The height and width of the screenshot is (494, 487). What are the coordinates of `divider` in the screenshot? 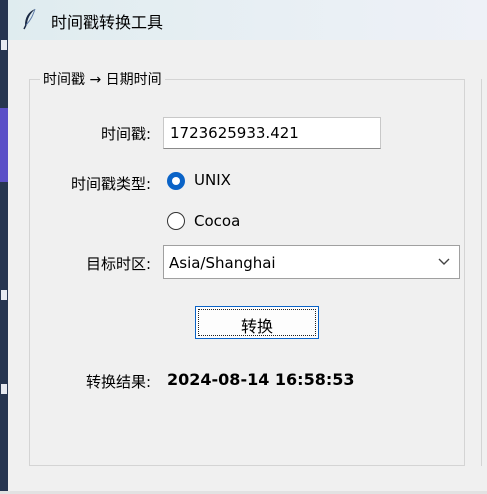 It's located at (481, 272).